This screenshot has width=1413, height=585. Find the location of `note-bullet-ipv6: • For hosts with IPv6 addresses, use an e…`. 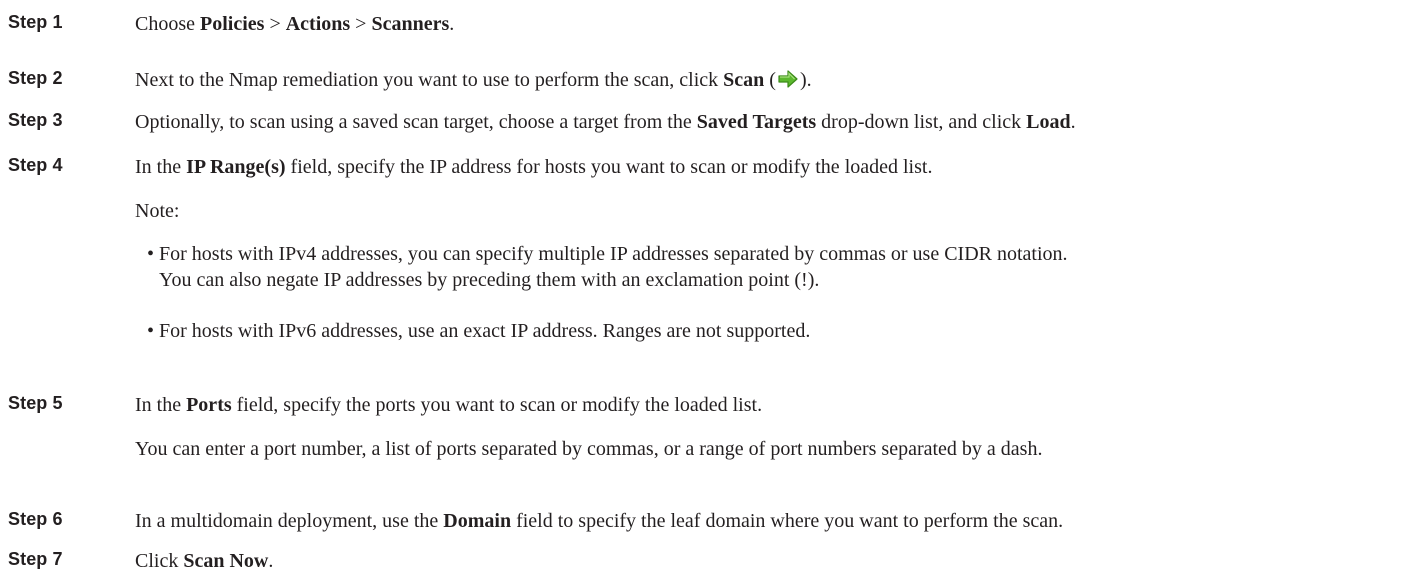

note-bullet-ipv6: • For hosts with IPv6 addresses, use an e… is located at coordinates (479, 331).